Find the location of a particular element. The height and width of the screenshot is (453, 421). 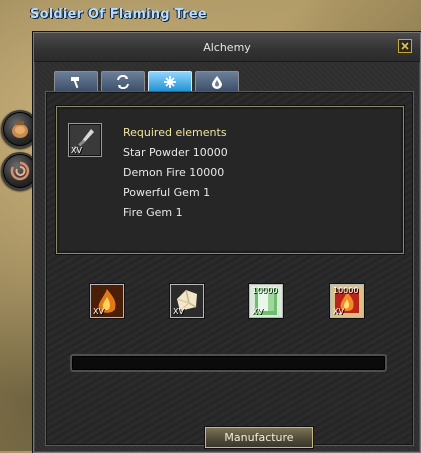

window-titlebar: Alchemy is located at coordinates (227, 47).